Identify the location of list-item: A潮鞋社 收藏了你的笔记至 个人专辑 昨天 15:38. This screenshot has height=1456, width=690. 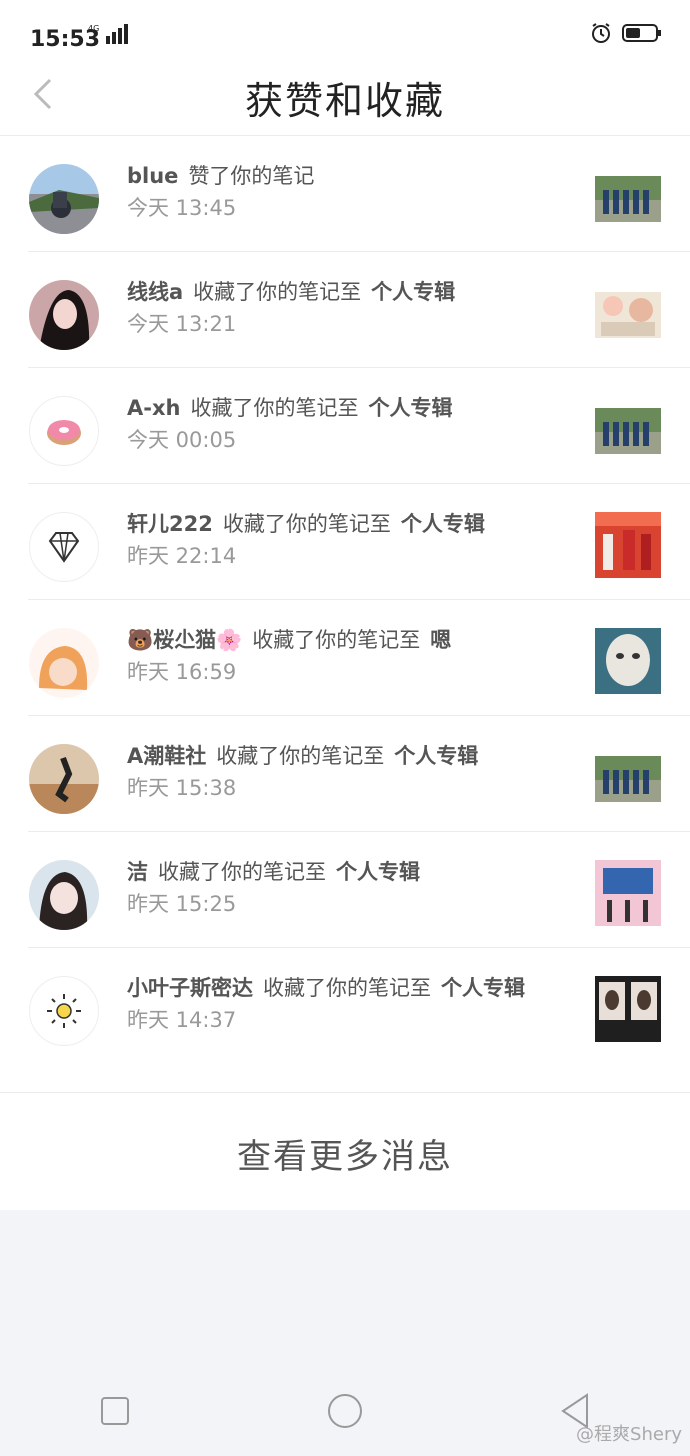
(345, 774).